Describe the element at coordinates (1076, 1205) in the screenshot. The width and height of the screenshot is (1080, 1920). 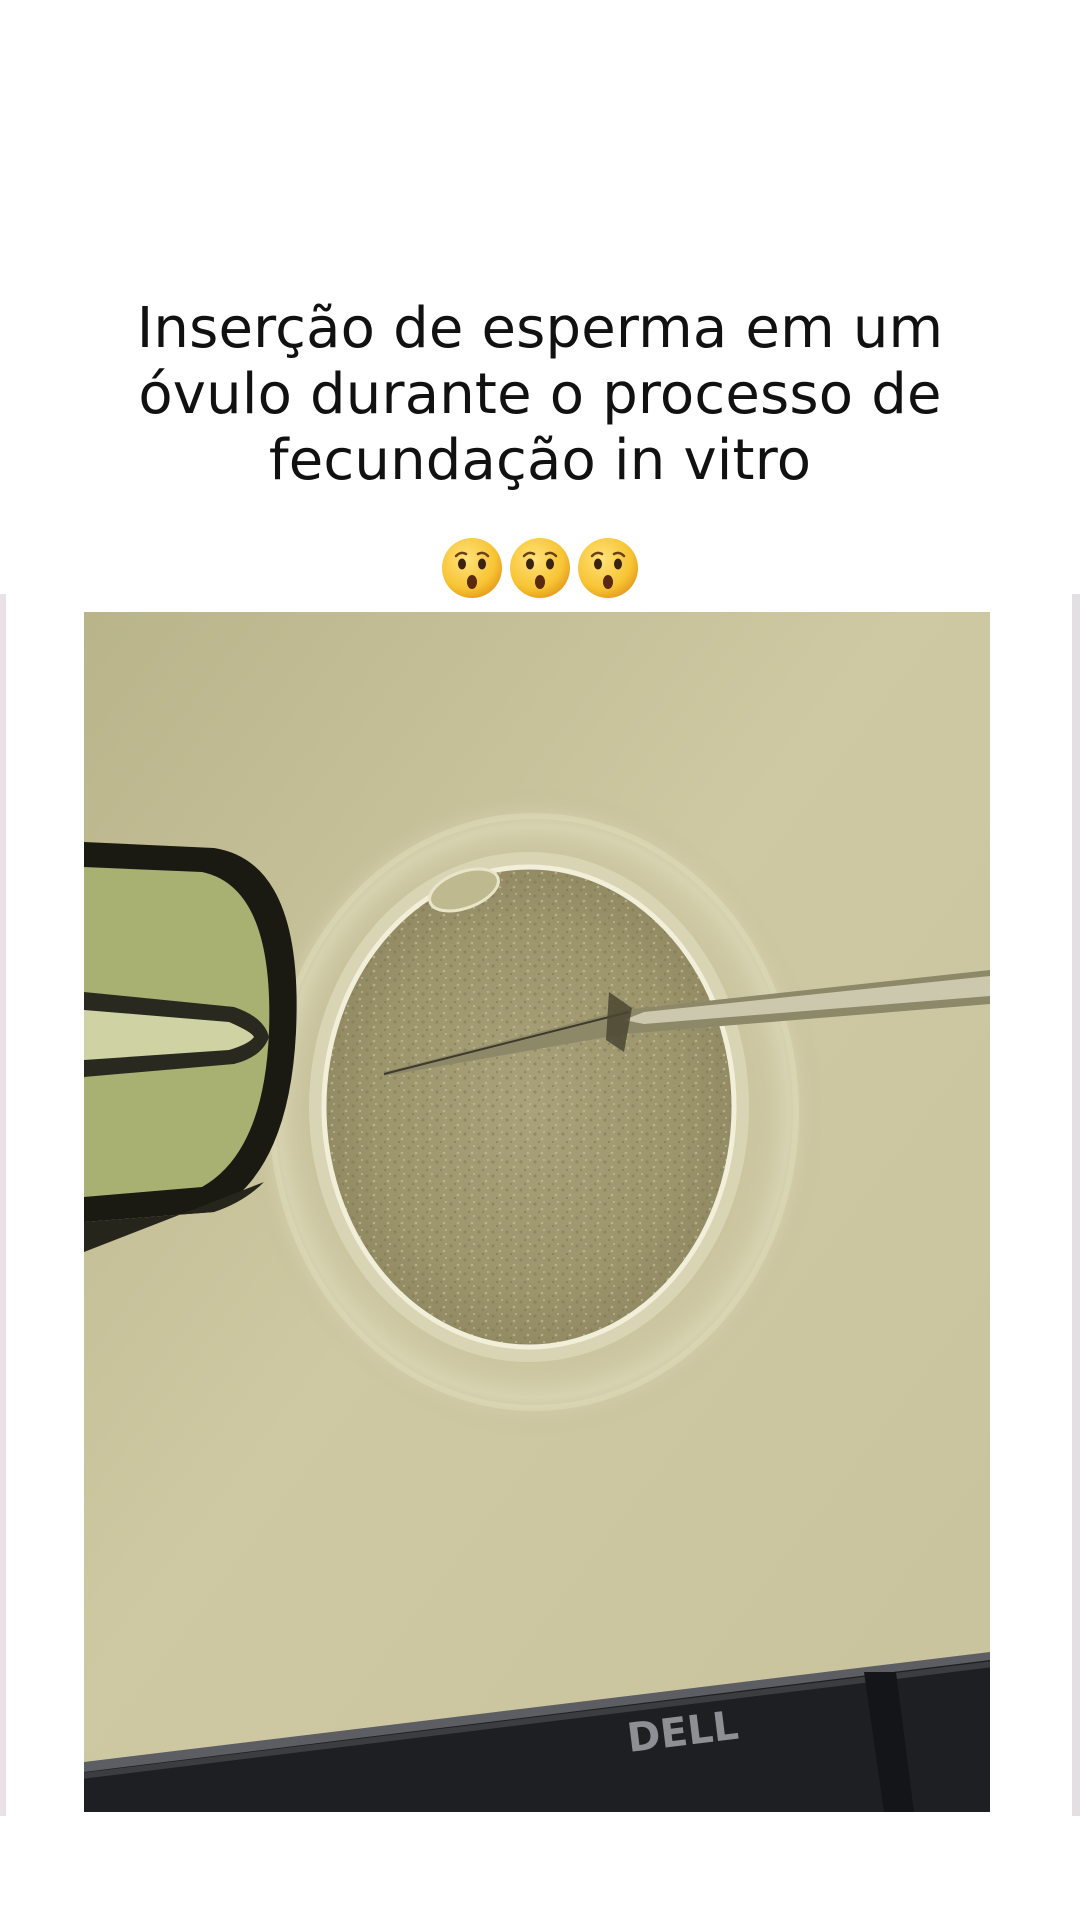
I see `next-post-edge` at that location.